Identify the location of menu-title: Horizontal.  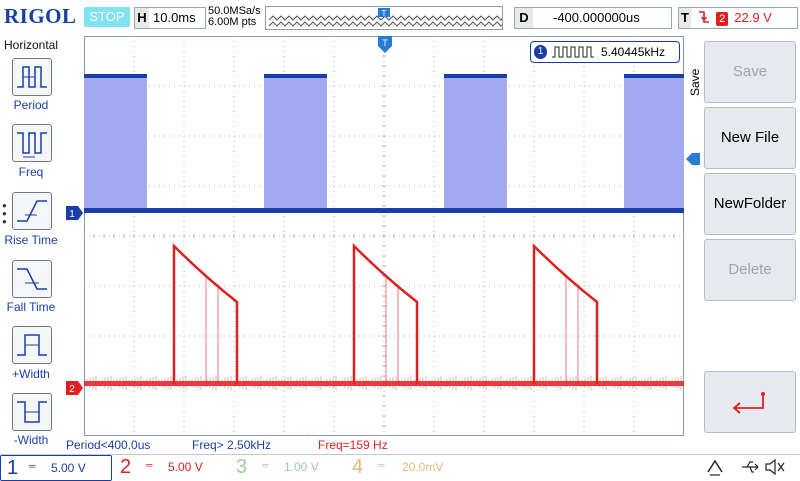
(31, 45).